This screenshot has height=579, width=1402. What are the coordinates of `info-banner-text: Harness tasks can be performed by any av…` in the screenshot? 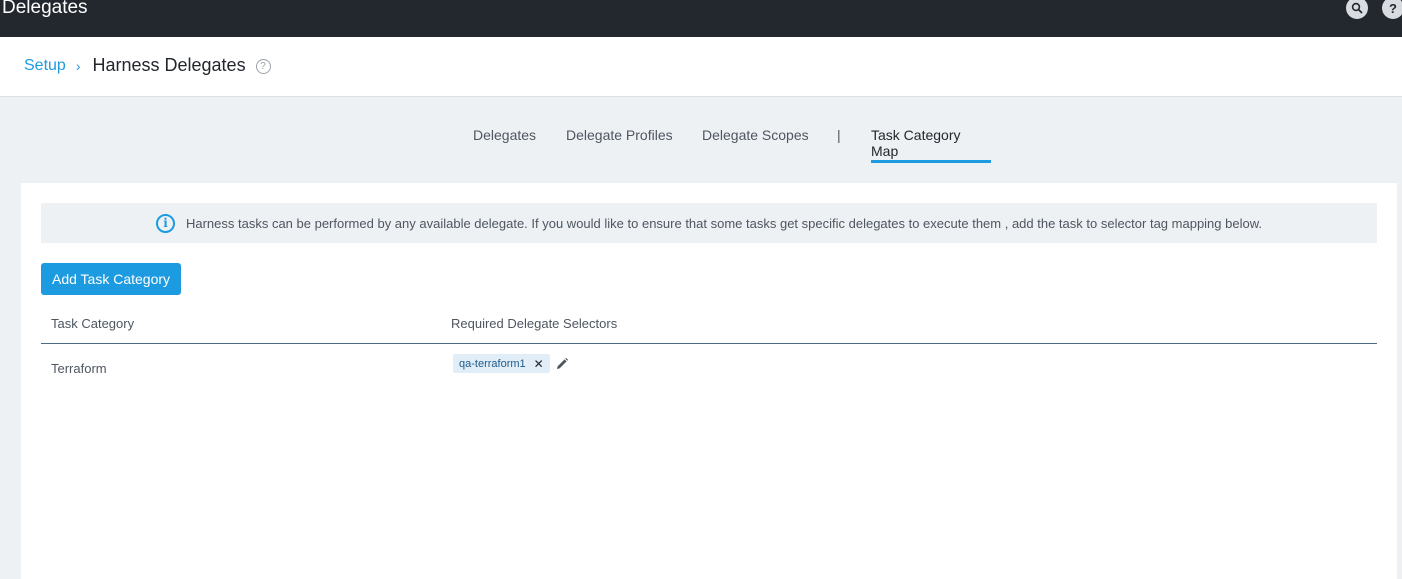 It's located at (723, 223).